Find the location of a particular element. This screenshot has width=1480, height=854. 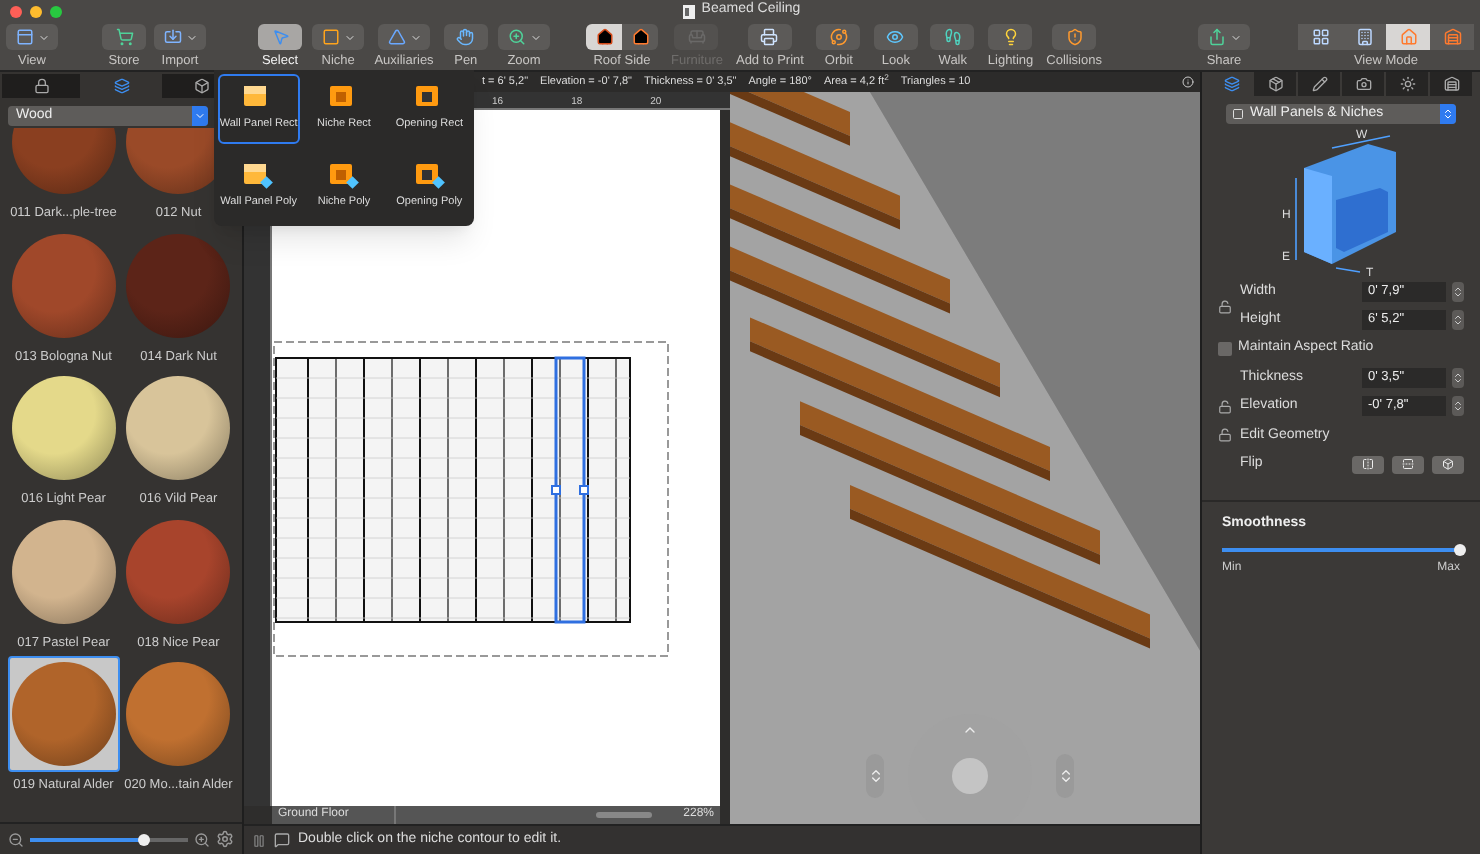

info-icon is located at coordinates (1188, 82).